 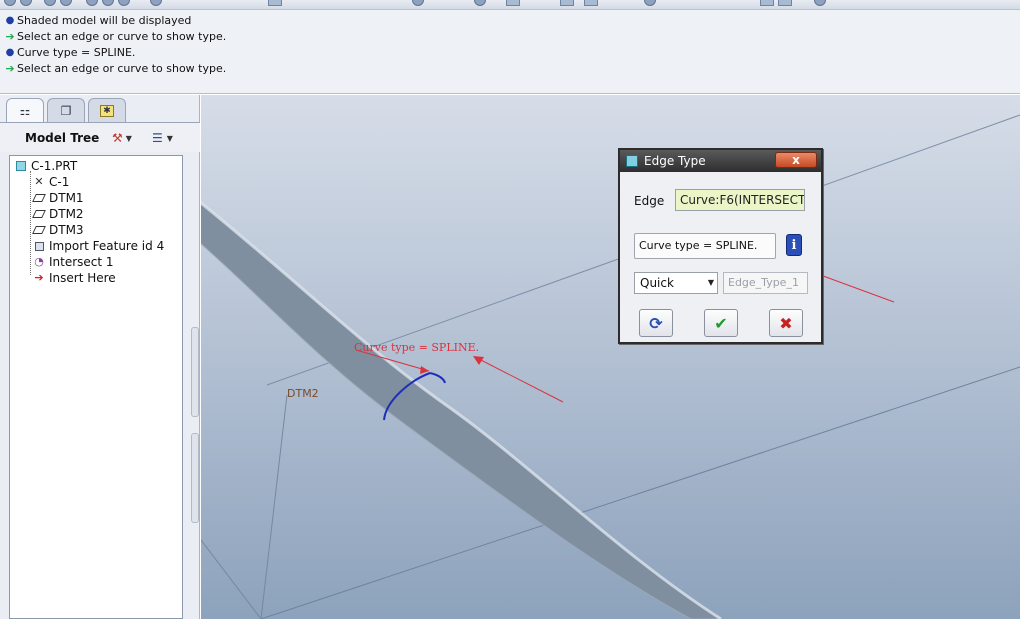 What do you see at coordinates (66, 230) in the screenshot?
I see `tree-item-label: DTM3` at bounding box center [66, 230].